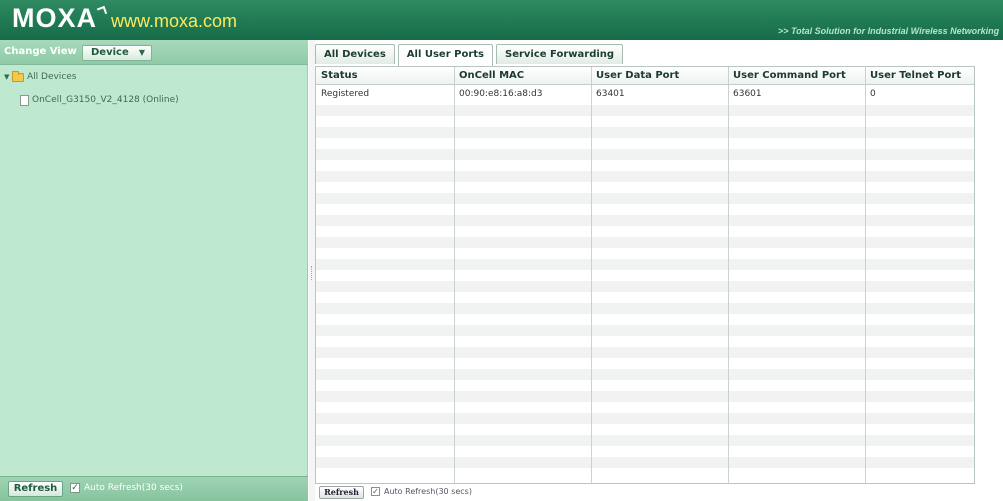 The width and height of the screenshot is (1003, 501). I want to click on chevron-down-icon: ▼, so click(141, 52).